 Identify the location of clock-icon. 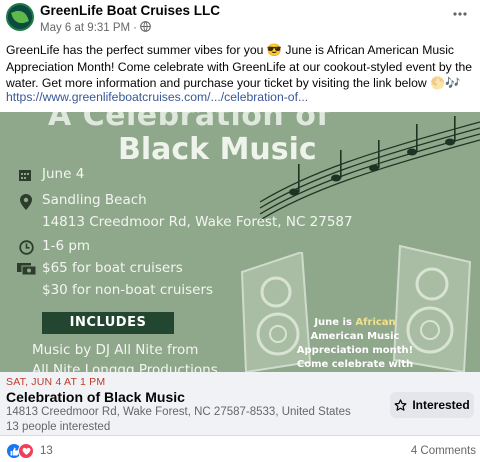
(26, 249).